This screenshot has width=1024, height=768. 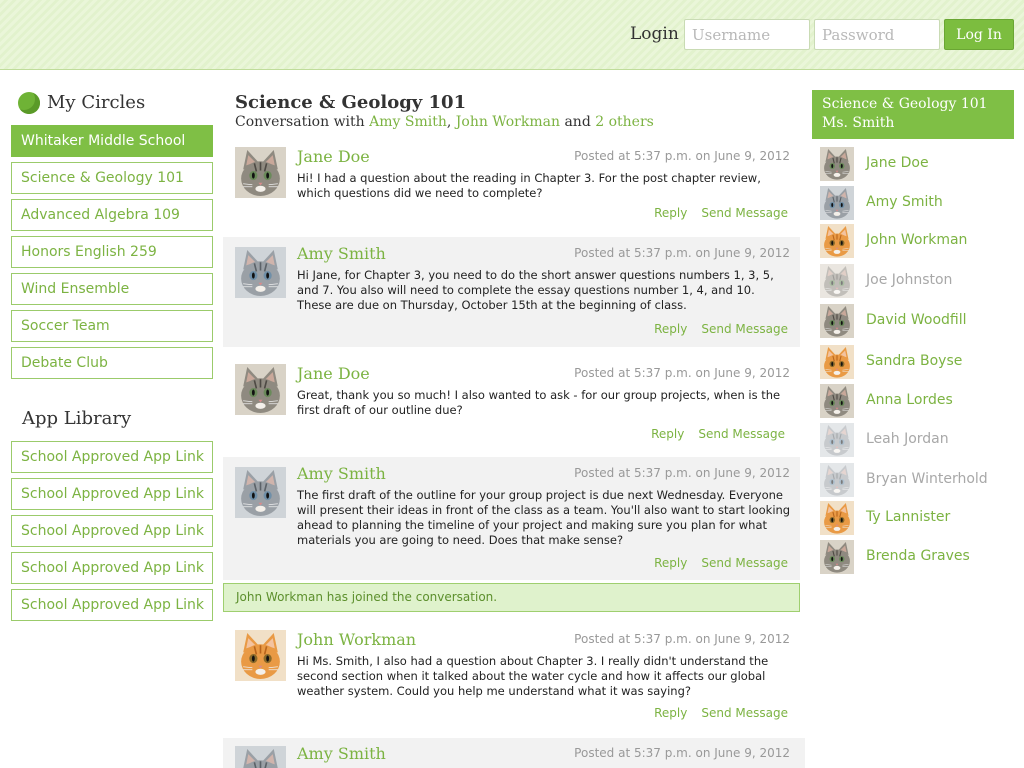 I want to click on circle-honors-english-259: Honors English 259, so click(x=112, y=252).